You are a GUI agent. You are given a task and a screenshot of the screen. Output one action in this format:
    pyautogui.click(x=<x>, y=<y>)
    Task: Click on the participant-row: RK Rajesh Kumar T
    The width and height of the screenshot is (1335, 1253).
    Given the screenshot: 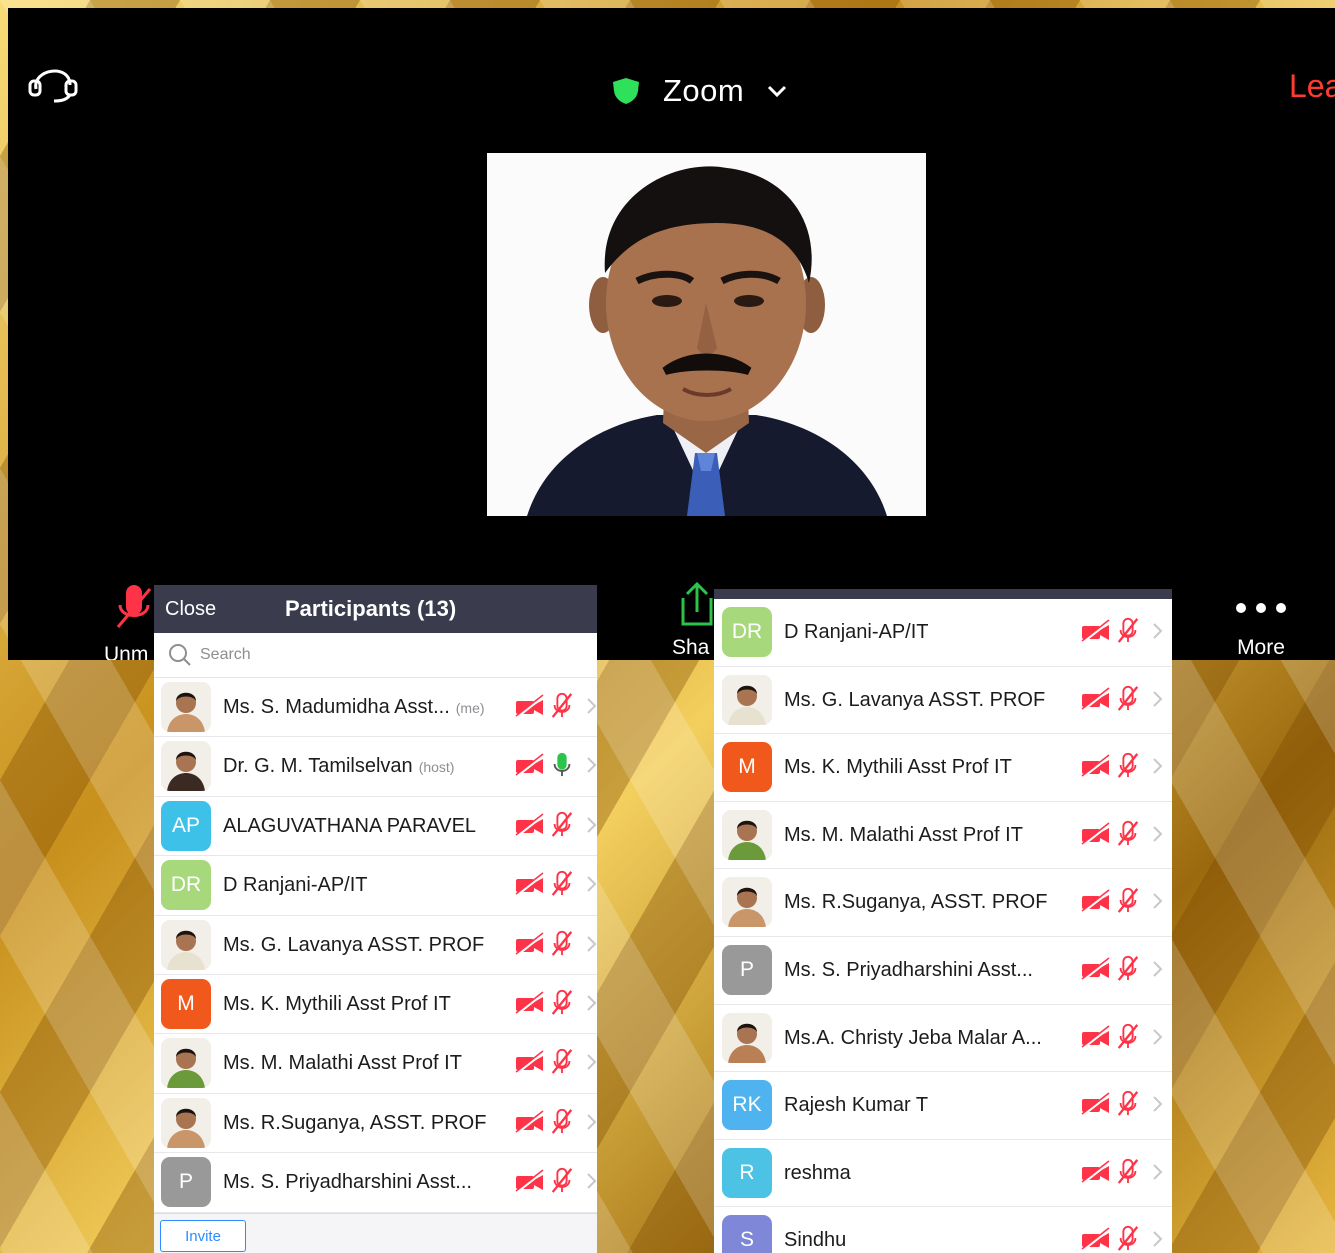 What is the action you would take?
    pyautogui.click(x=943, y=1106)
    